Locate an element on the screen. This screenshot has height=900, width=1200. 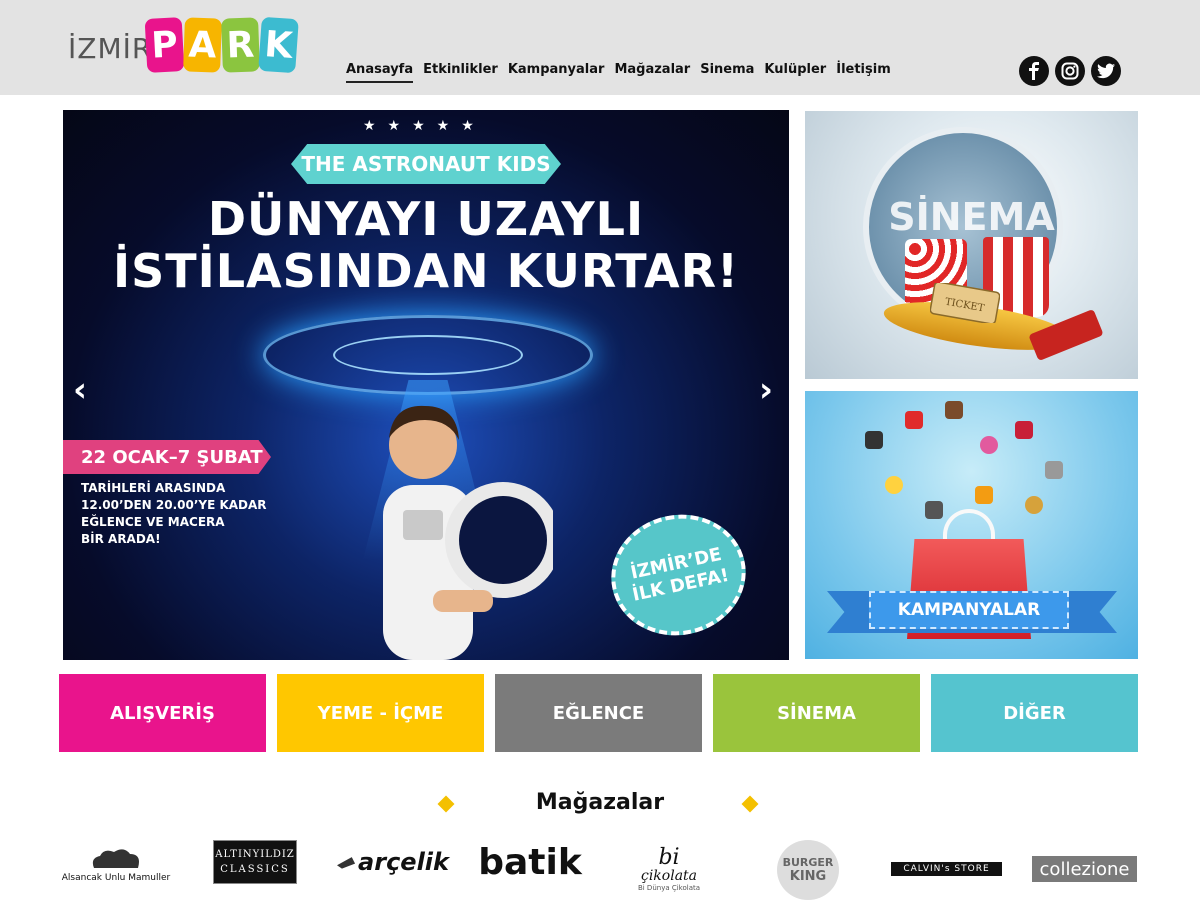
brand-label: çikolata is located at coordinates (669, 876).